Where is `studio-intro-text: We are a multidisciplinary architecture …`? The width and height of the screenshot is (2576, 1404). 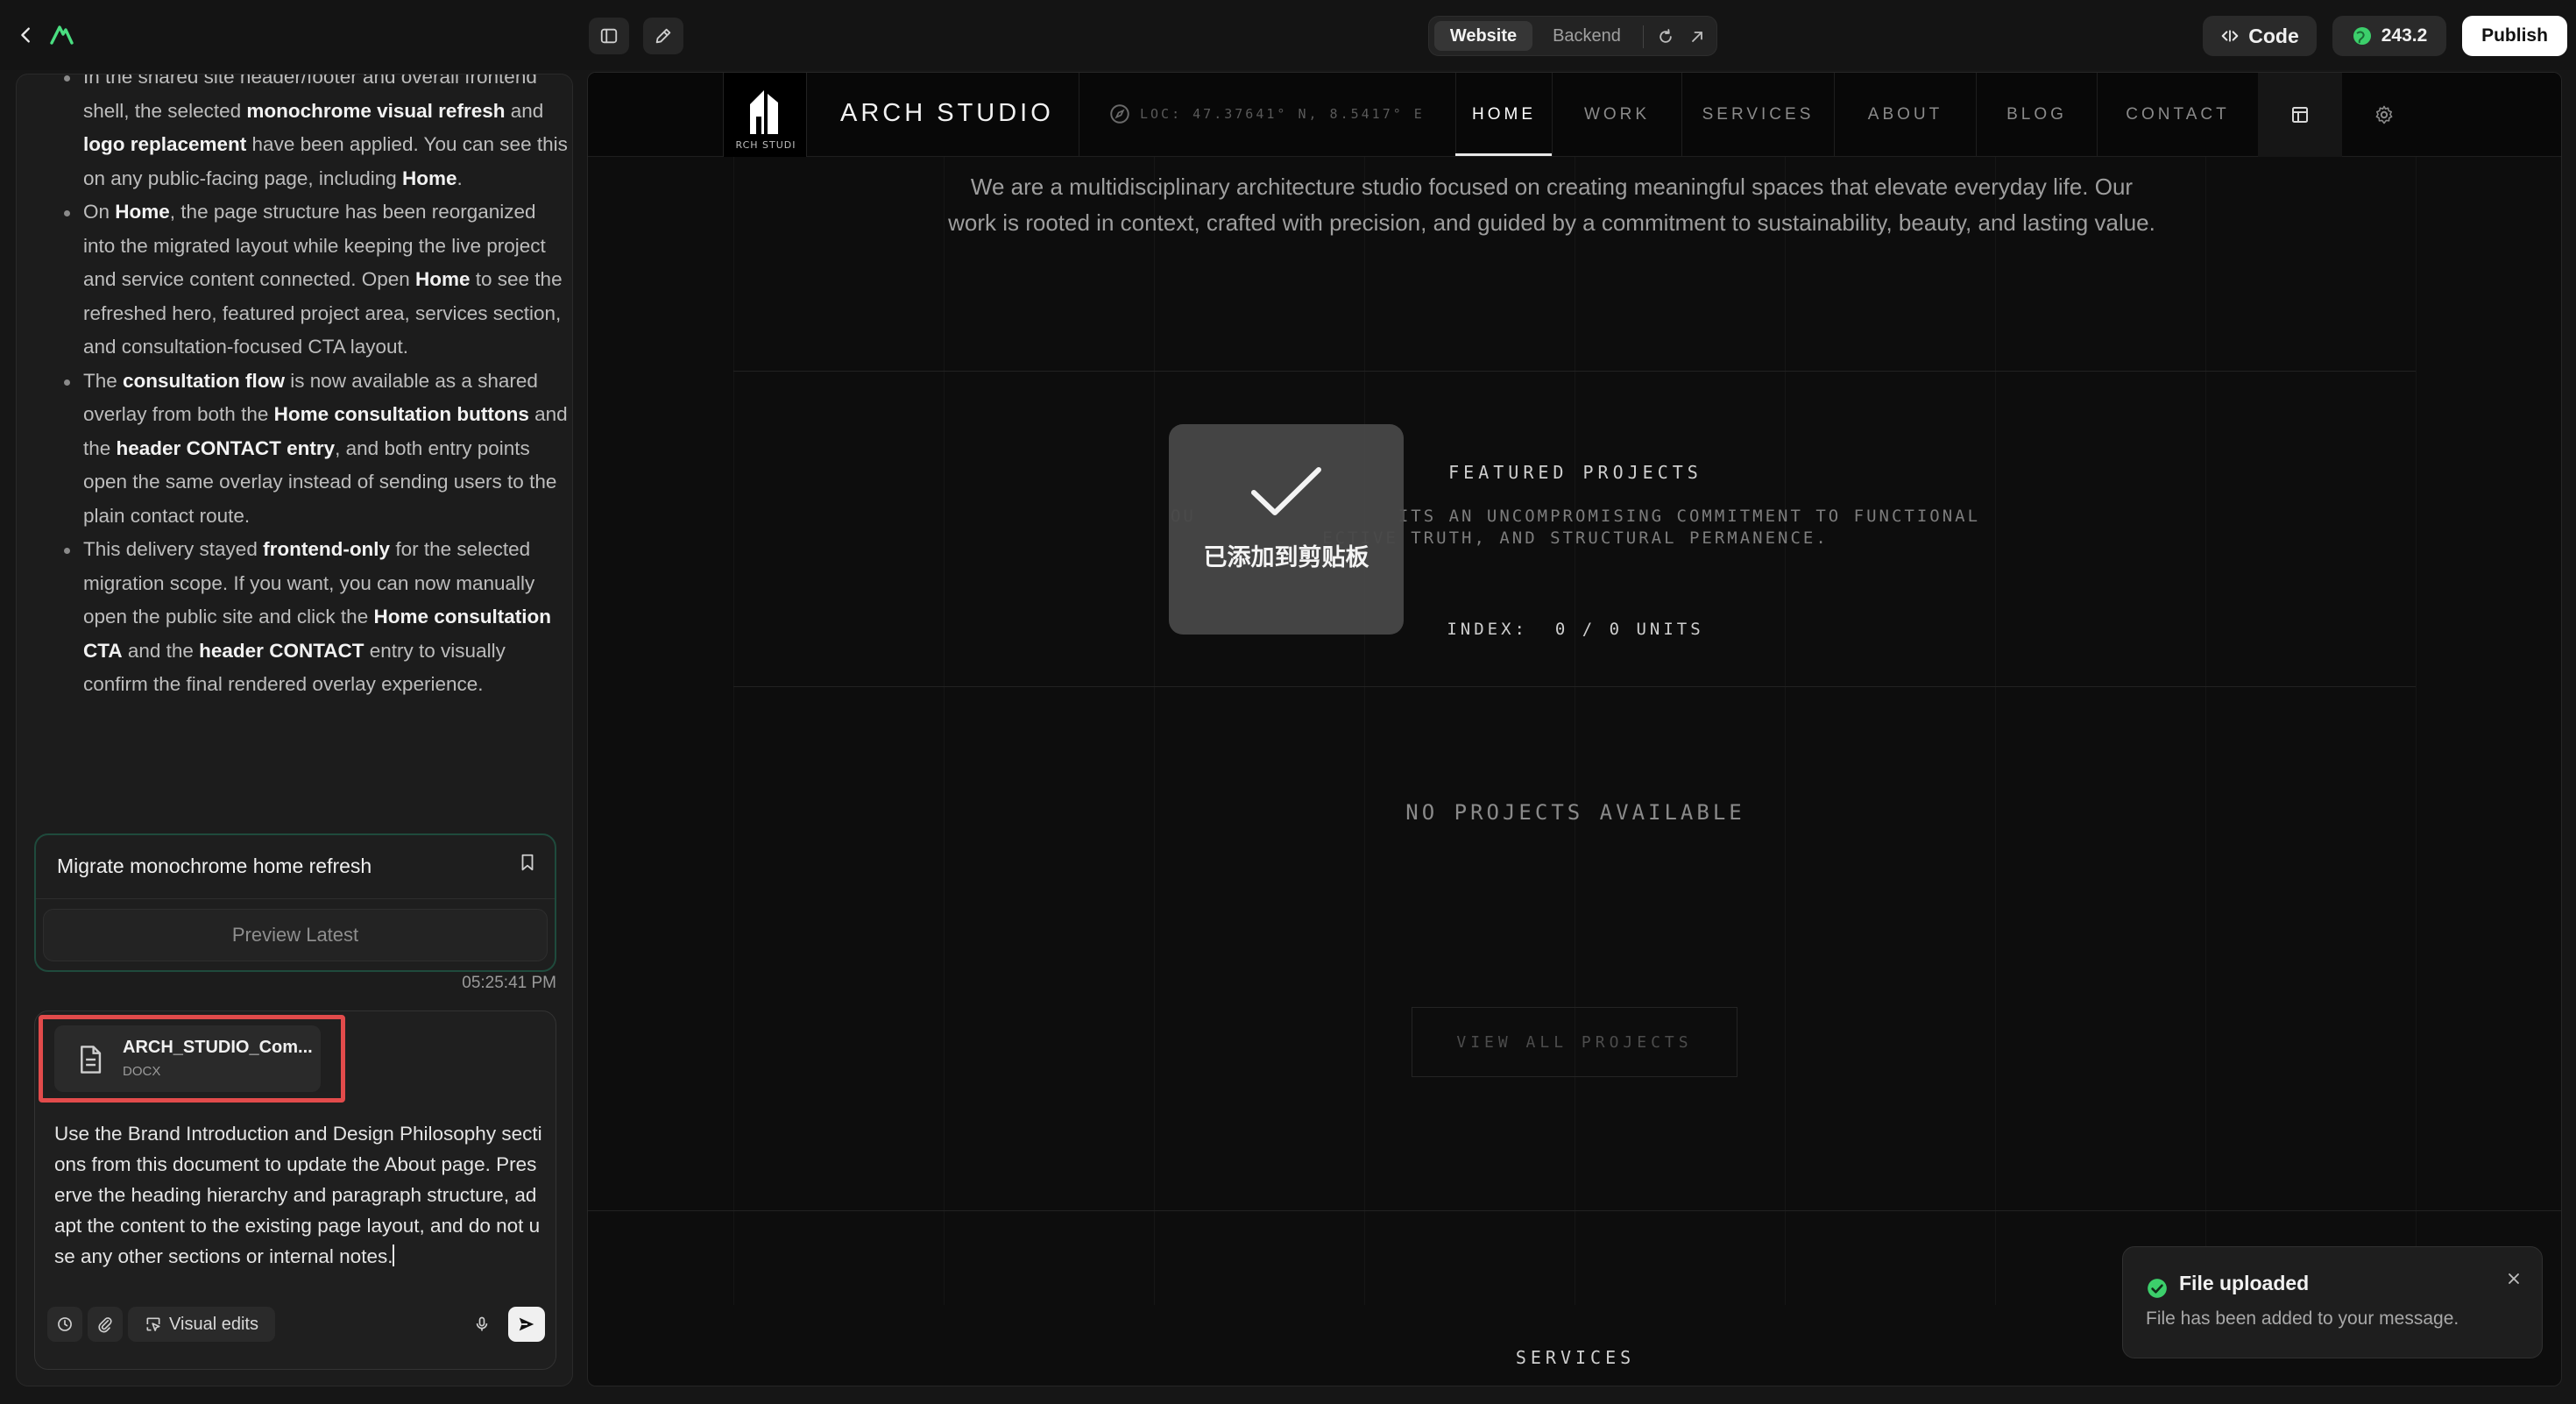
studio-intro-text: We are a multidisciplinary architecture … is located at coordinates (1551, 205).